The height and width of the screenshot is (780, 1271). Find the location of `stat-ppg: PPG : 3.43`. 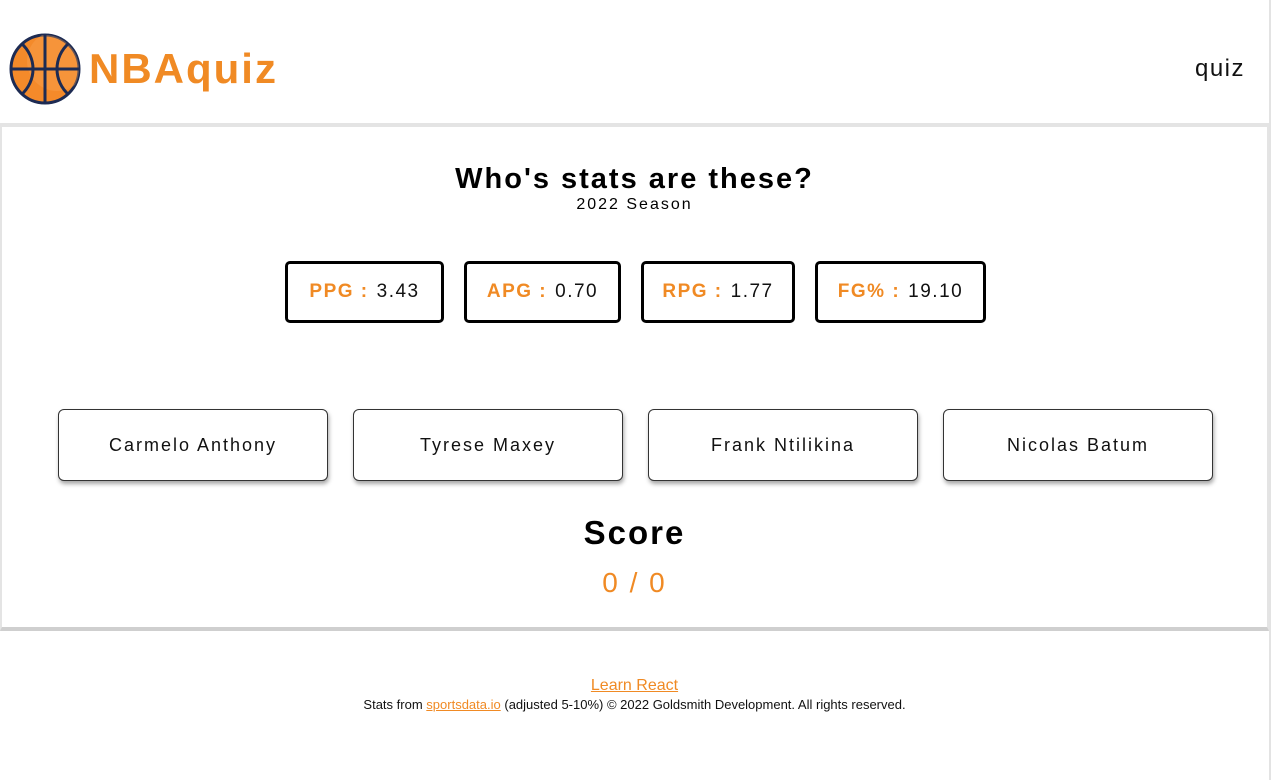

stat-ppg: PPG : 3.43 is located at coordinates (364, 292).